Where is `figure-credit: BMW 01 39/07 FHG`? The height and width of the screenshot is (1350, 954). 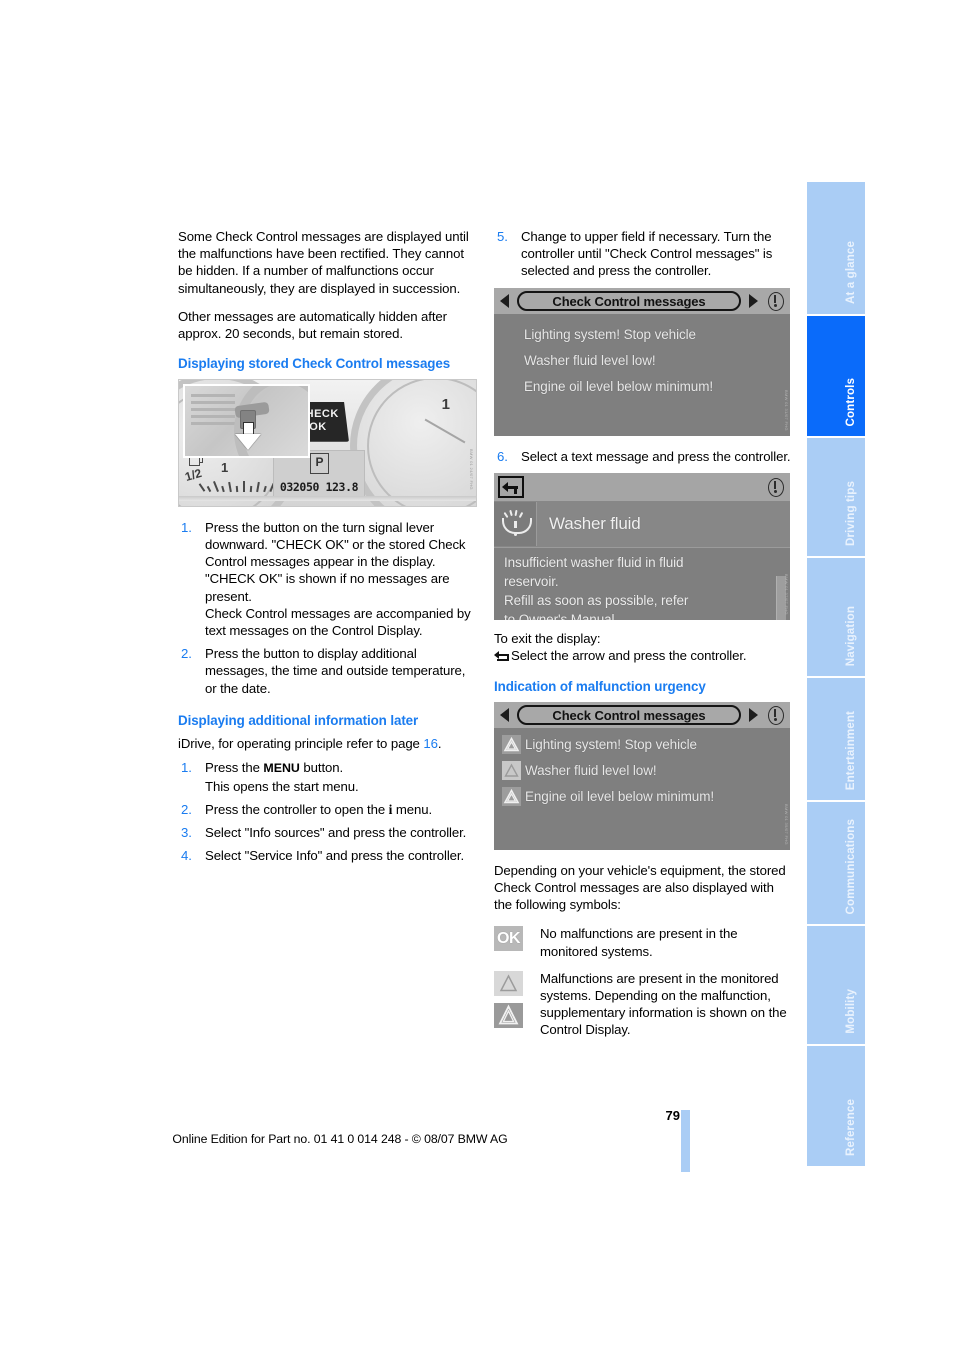 figure-credit: BMW 01 39/07 FHG is located at coordinates (786, 824).